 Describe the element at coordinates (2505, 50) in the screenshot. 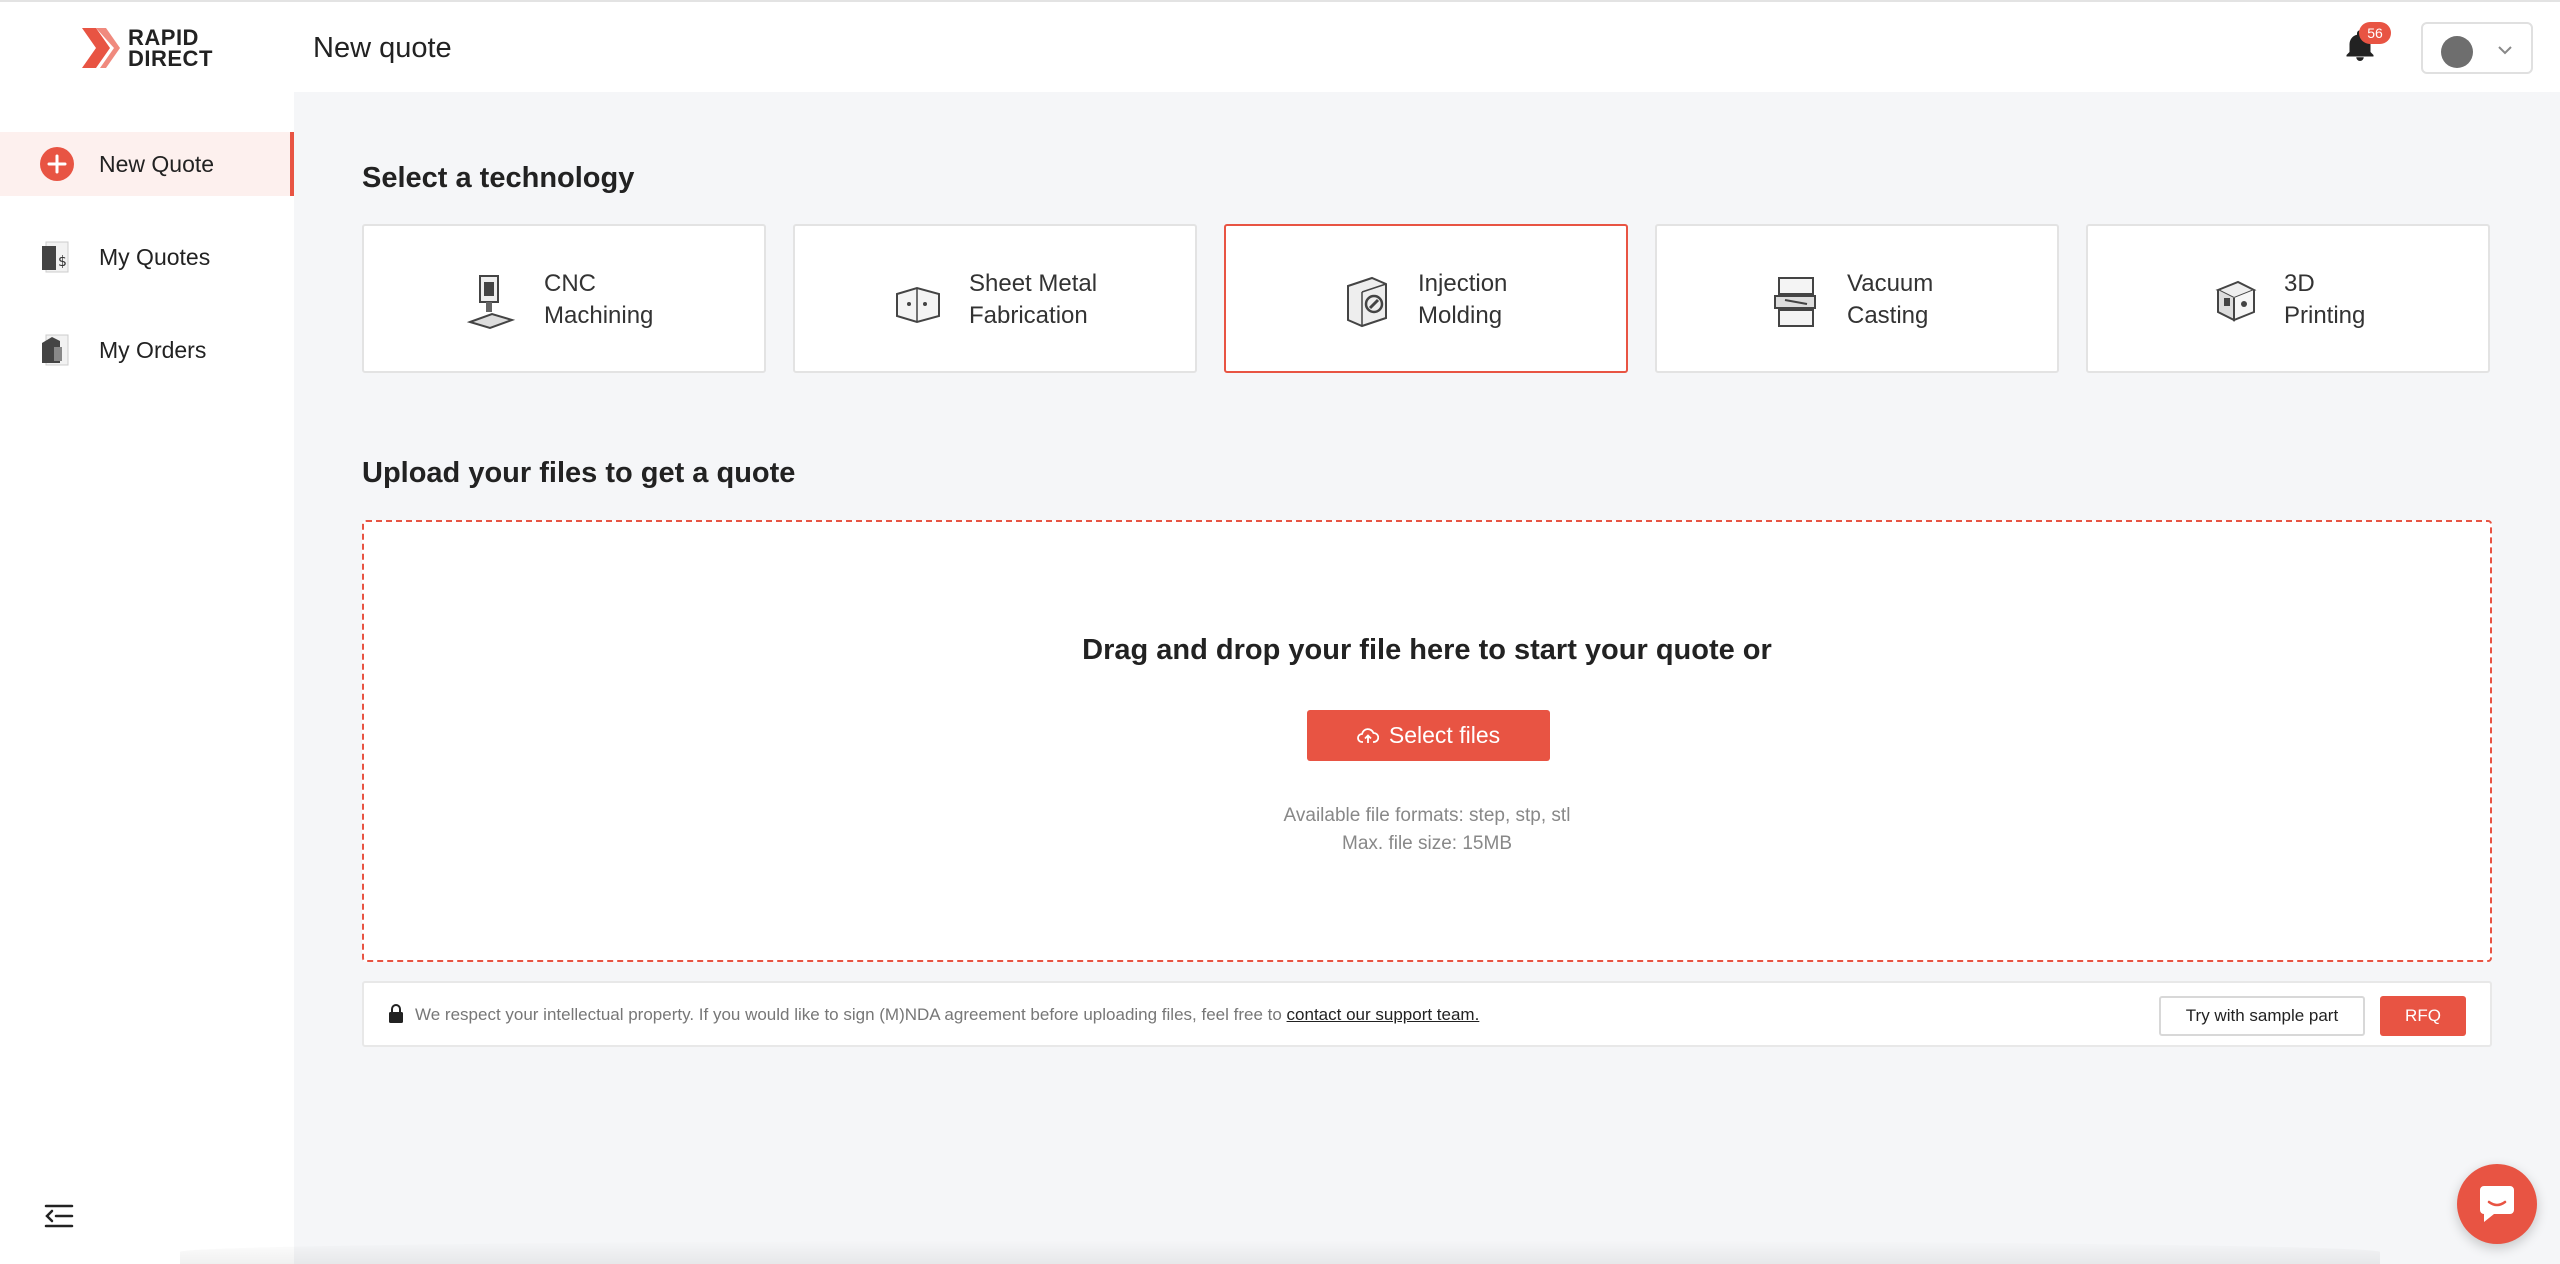

I see `chevron-down-icon` at that location.